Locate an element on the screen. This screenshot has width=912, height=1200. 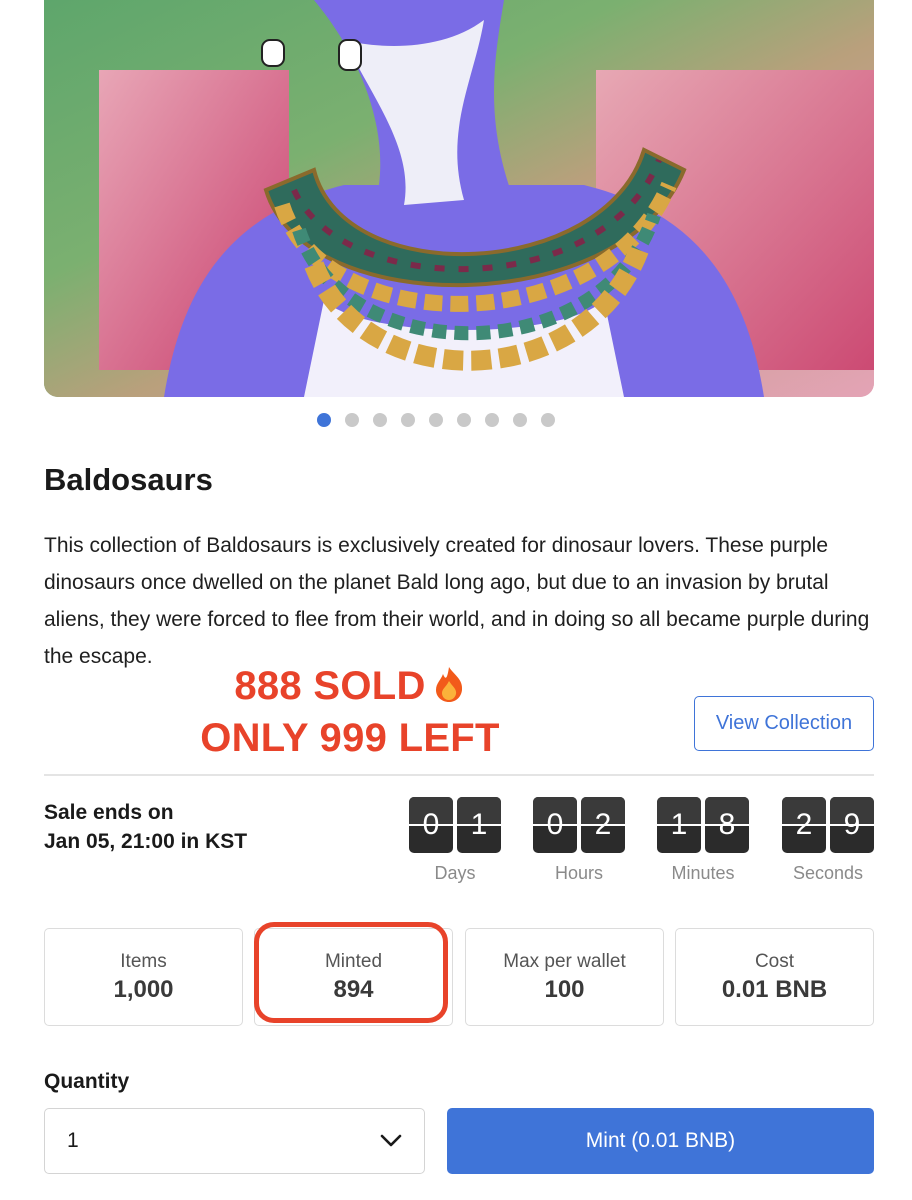
promo-line-2: ONLY 999 LEFT is located at coordinates (350, 738).